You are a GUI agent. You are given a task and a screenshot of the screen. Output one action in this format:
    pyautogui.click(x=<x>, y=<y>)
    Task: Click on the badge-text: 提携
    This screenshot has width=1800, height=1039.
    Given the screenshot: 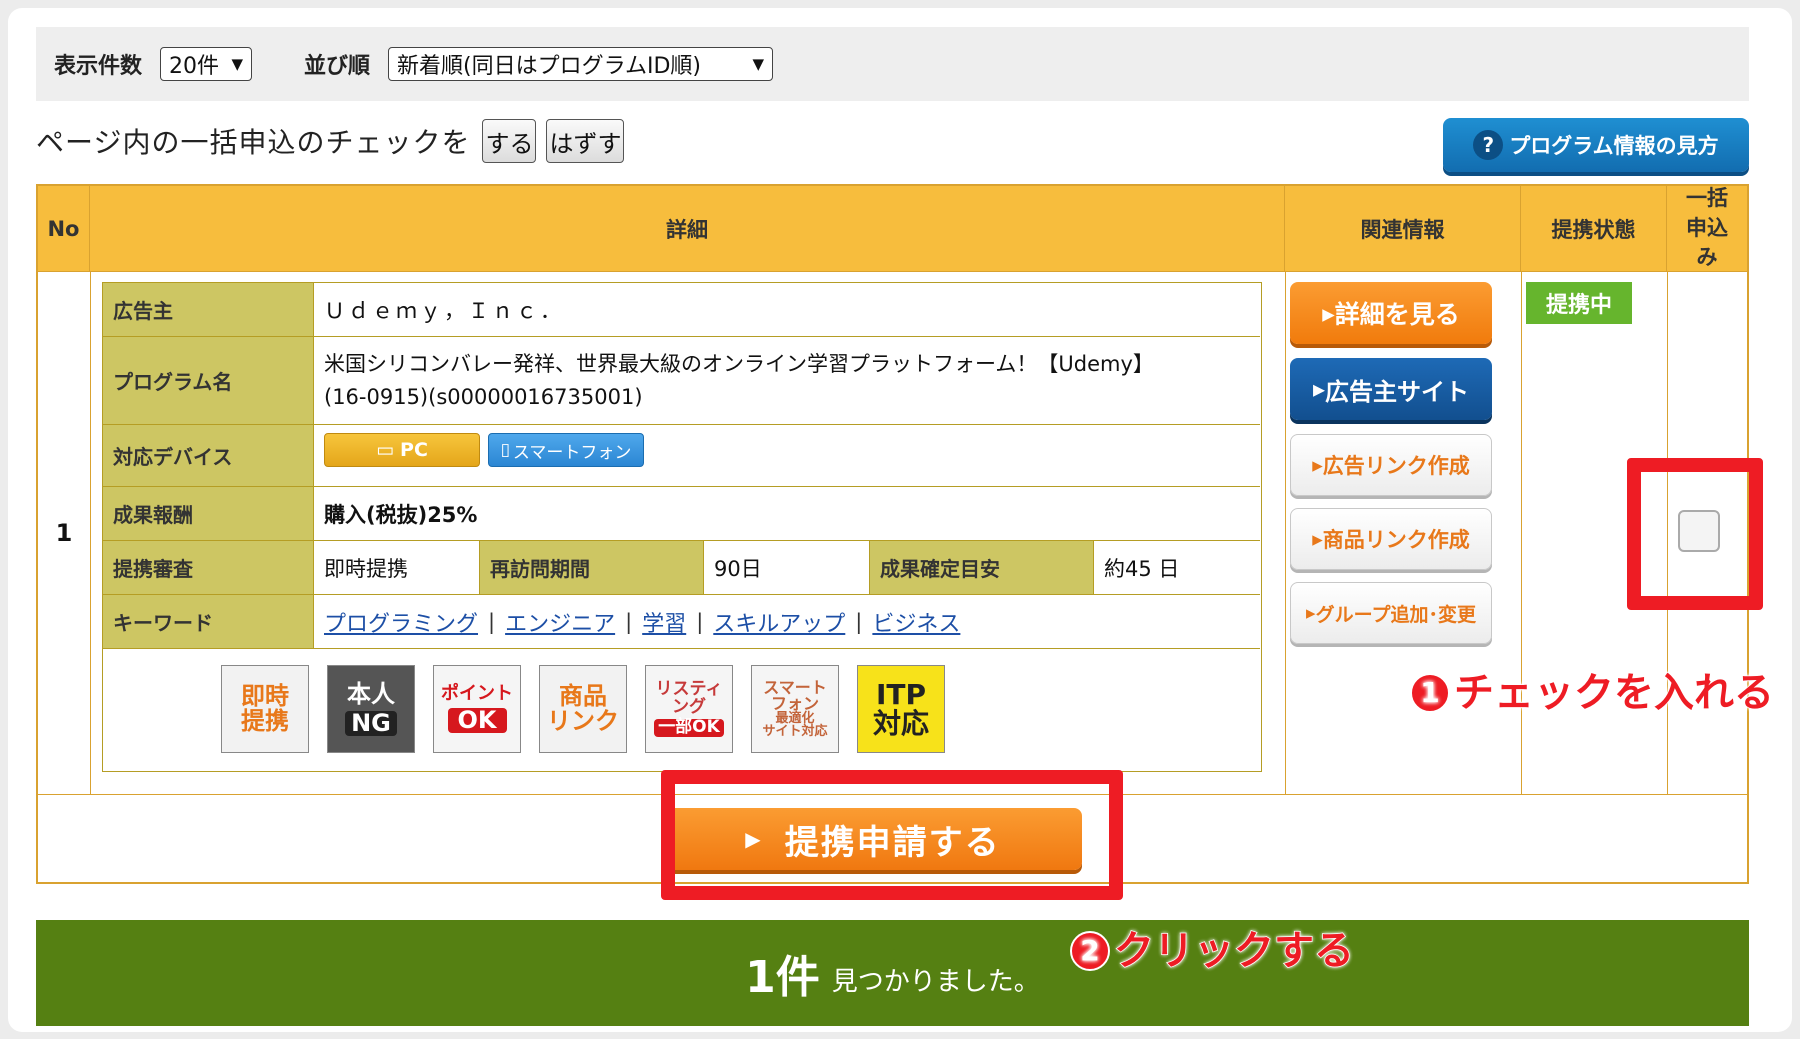 What is the action you would take?
    pyautogui.click(x=265, y=721)
    